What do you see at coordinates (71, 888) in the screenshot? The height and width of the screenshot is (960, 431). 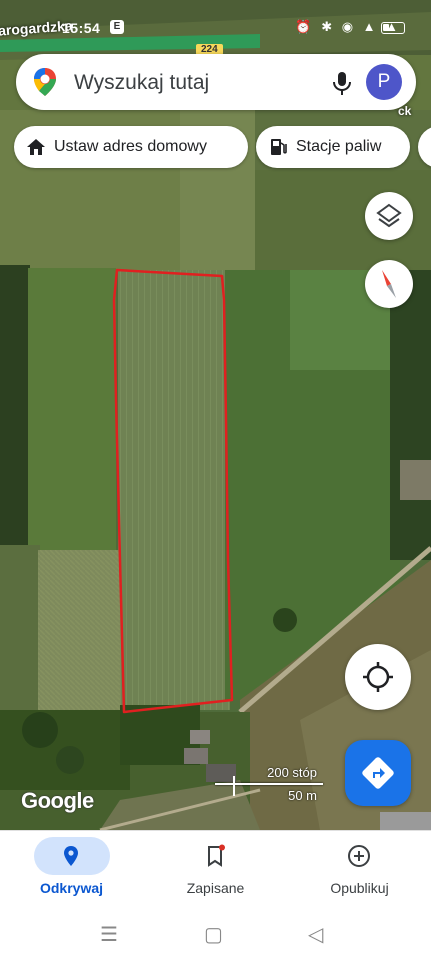 I see `nav-label: Odkrywaj` at bounding box center [71, 888].